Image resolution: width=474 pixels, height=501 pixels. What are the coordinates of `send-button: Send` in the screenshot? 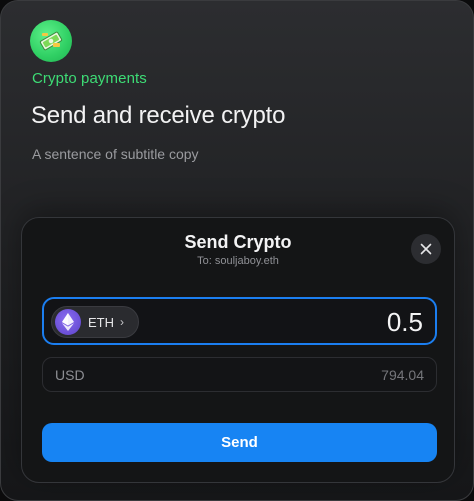 It's located at (239, 442).